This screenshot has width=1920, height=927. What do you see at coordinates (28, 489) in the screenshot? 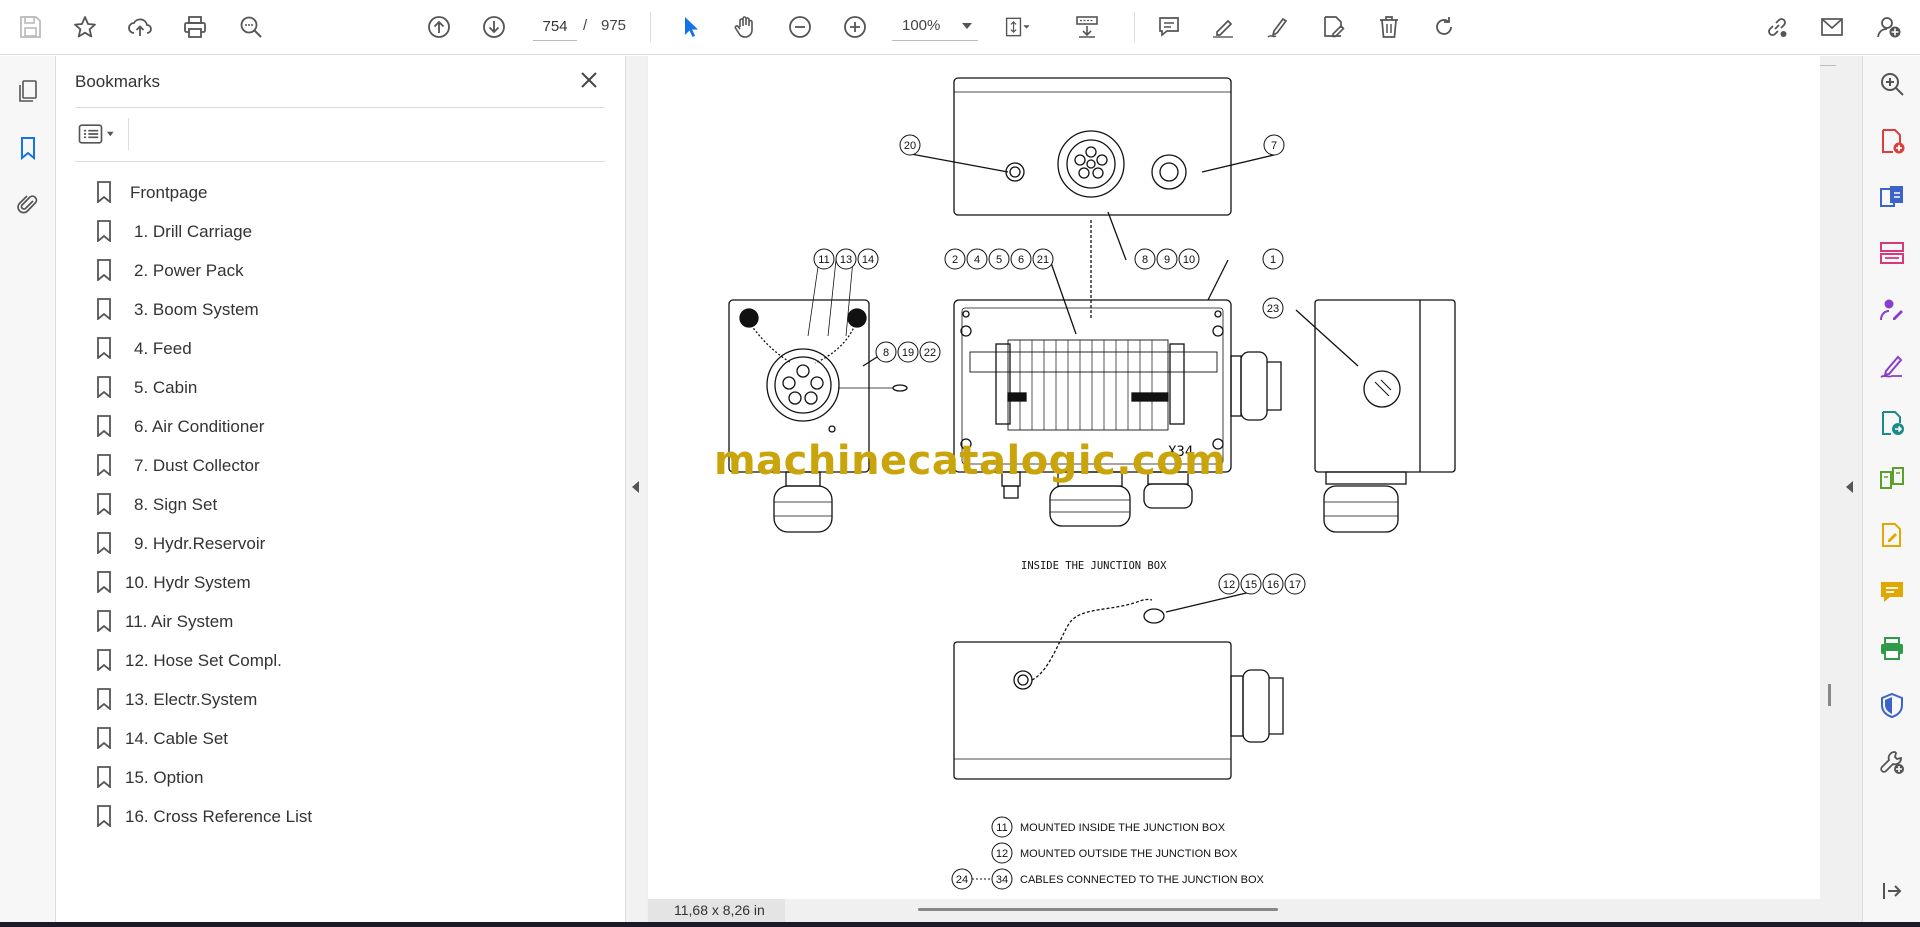
I see `left-navigation-rail` at bounding box center [28, 489].